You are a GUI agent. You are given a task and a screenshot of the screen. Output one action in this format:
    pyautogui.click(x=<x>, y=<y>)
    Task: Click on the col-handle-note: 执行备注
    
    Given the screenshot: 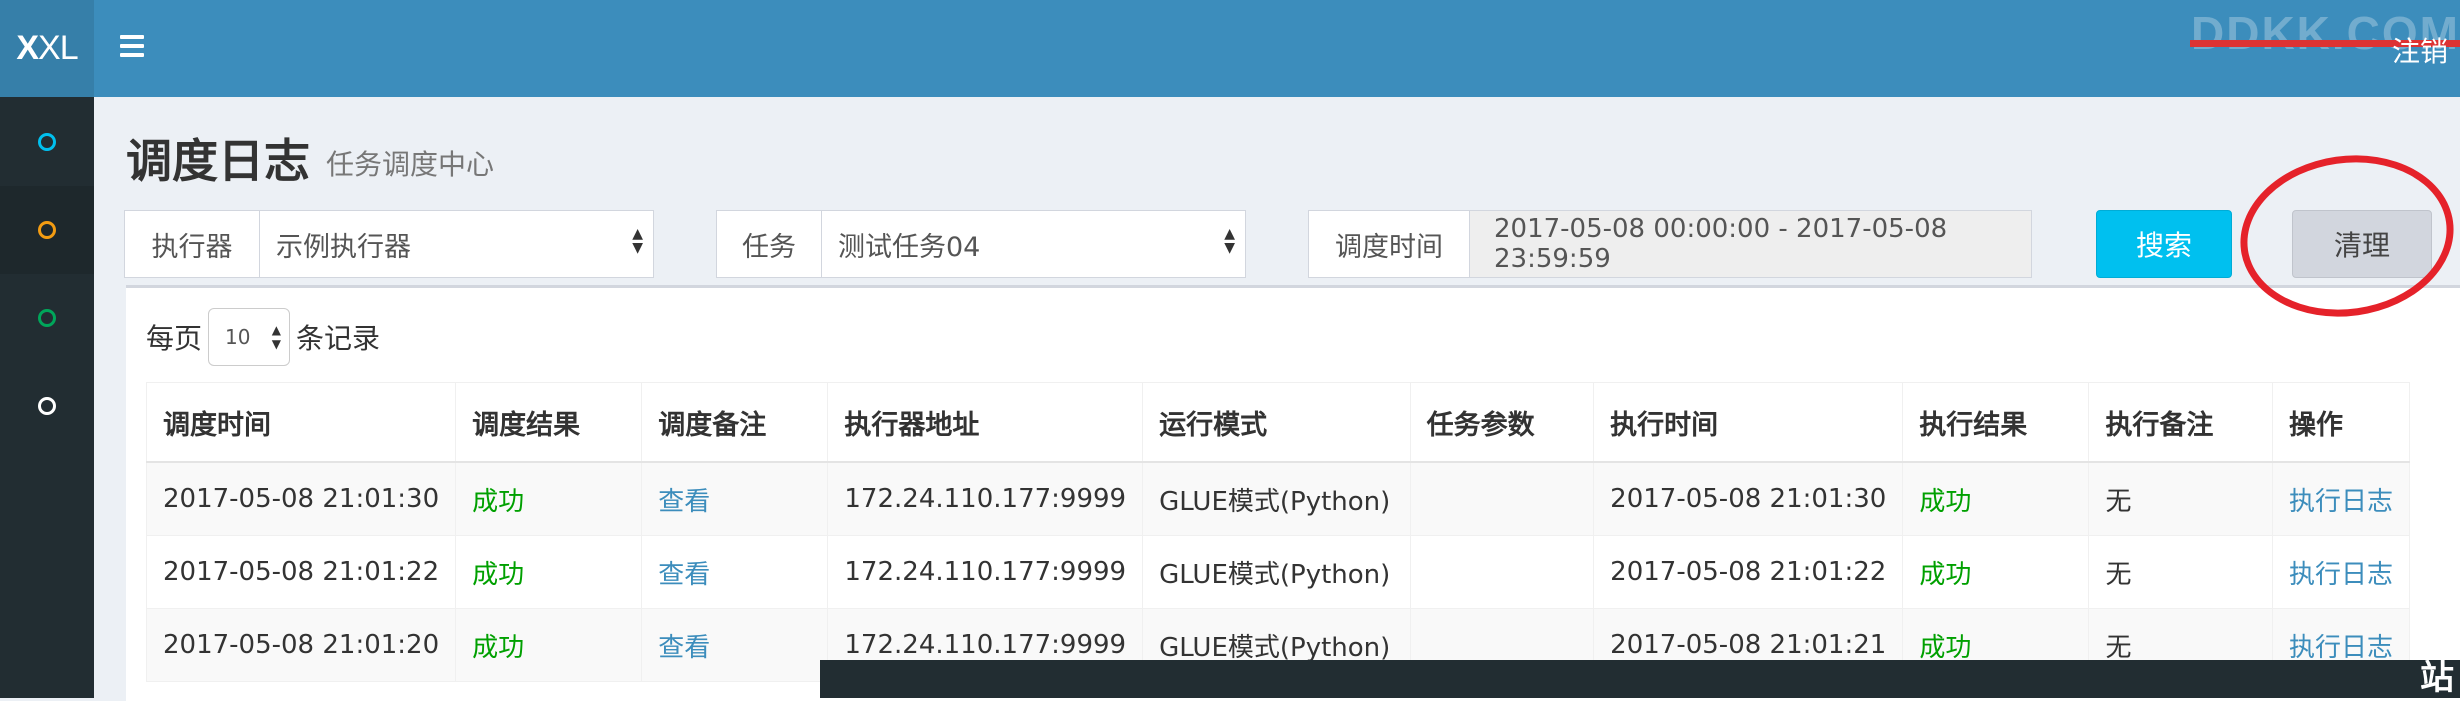 What is the action you would take?
    pyautogui.click(x=2180, y=422)
    